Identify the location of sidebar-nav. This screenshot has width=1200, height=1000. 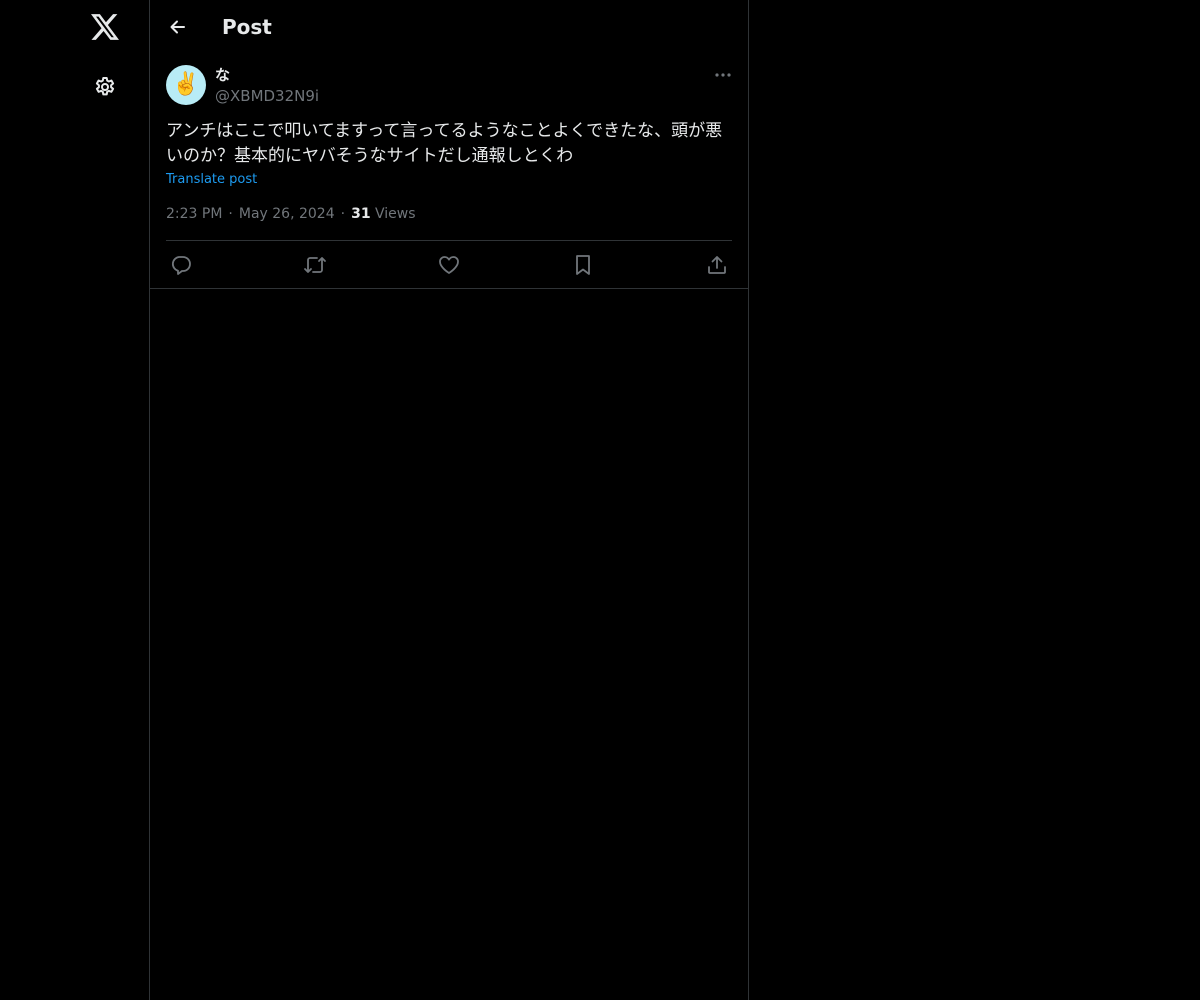
(75, 500).